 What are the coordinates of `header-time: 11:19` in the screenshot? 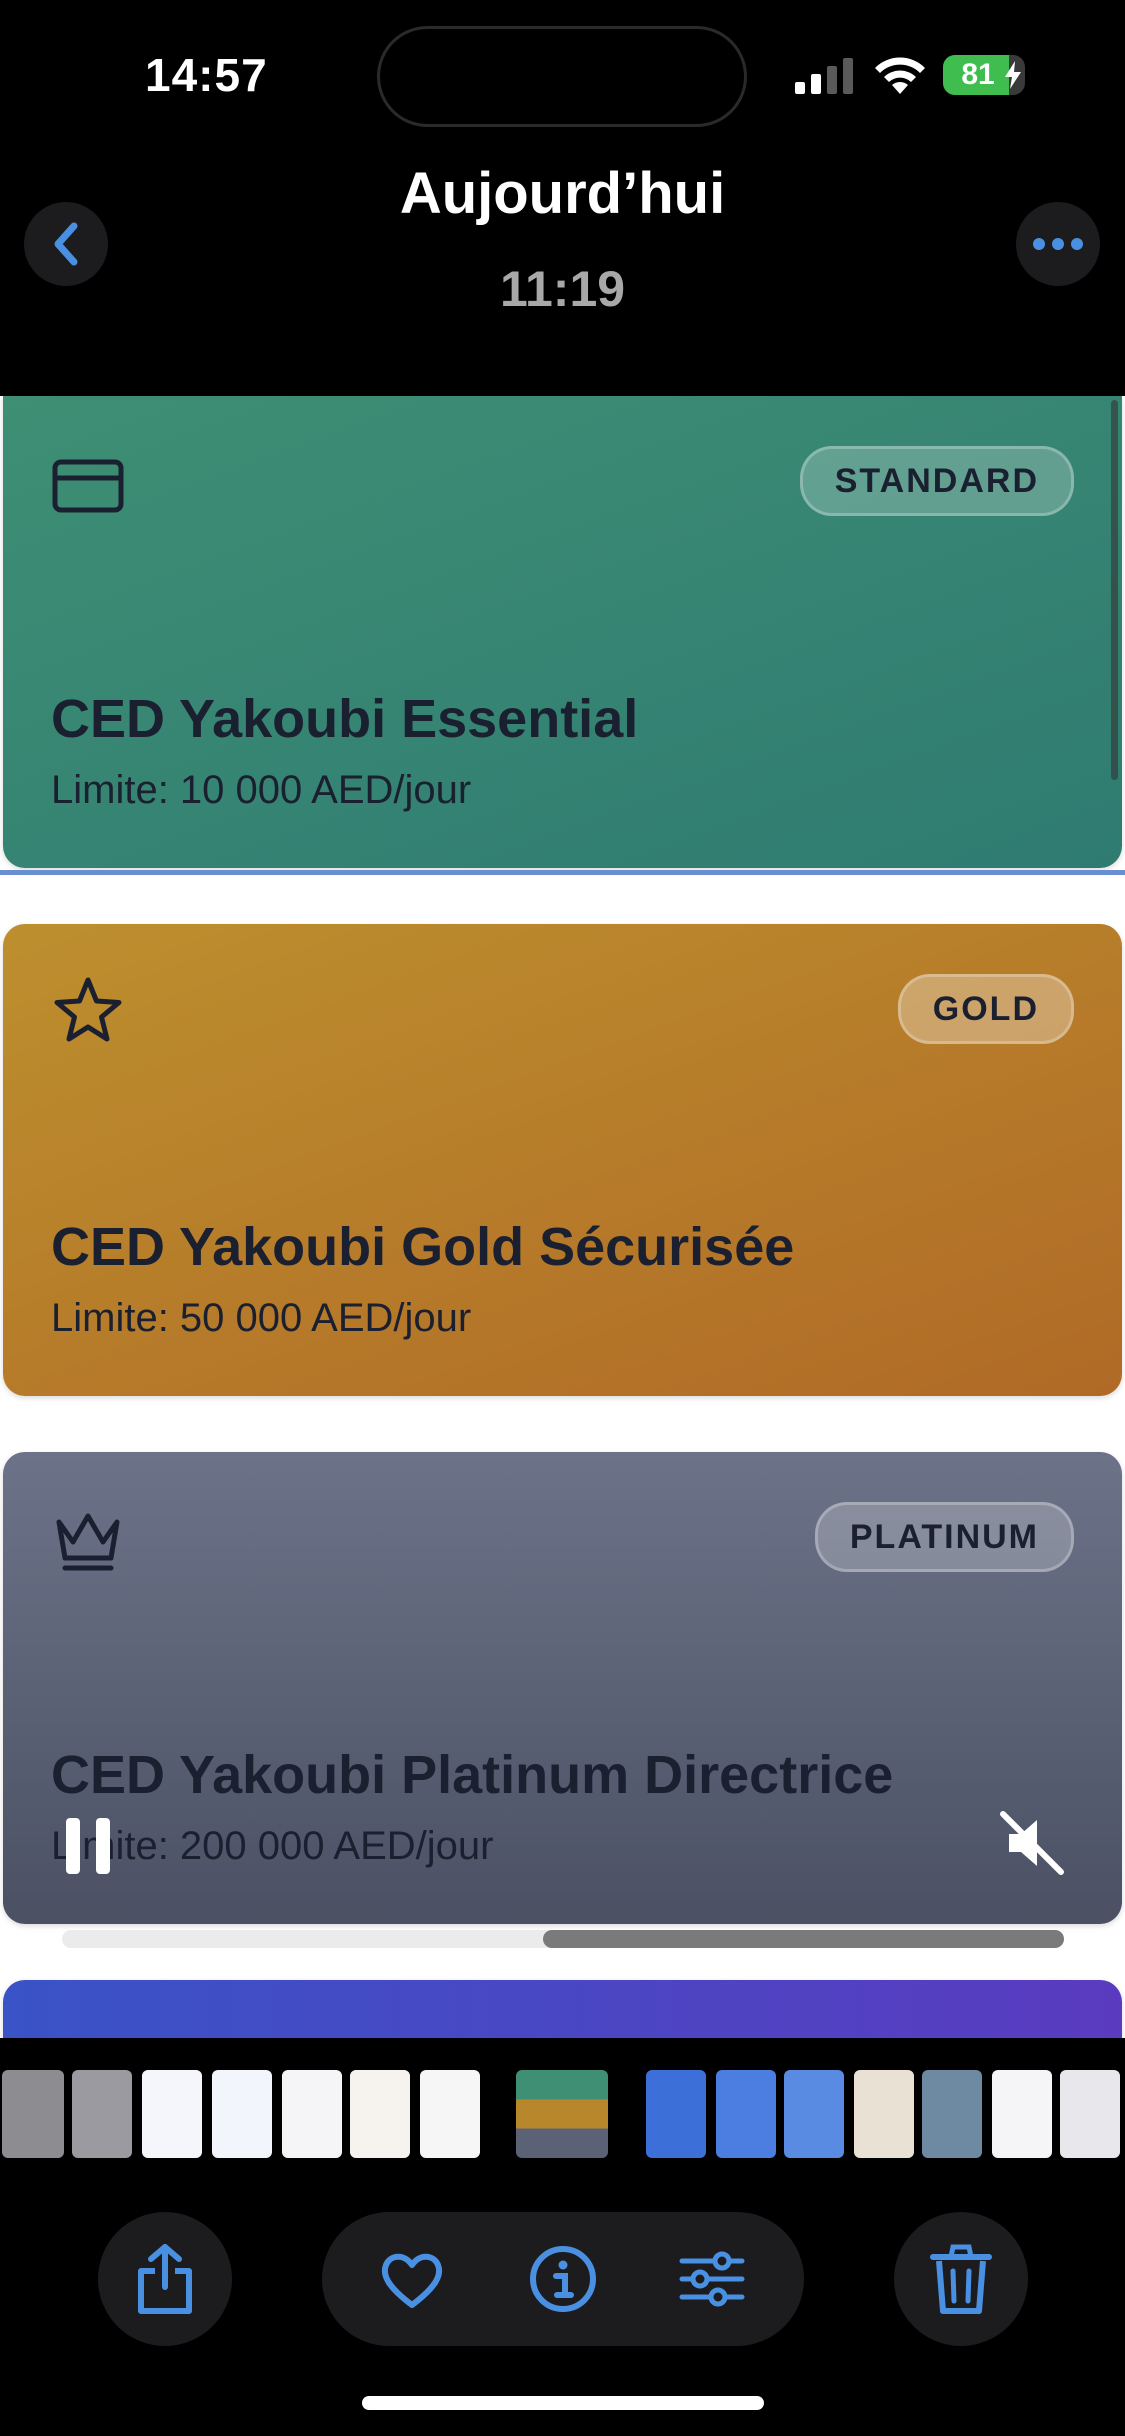 It's located at (562, 289).